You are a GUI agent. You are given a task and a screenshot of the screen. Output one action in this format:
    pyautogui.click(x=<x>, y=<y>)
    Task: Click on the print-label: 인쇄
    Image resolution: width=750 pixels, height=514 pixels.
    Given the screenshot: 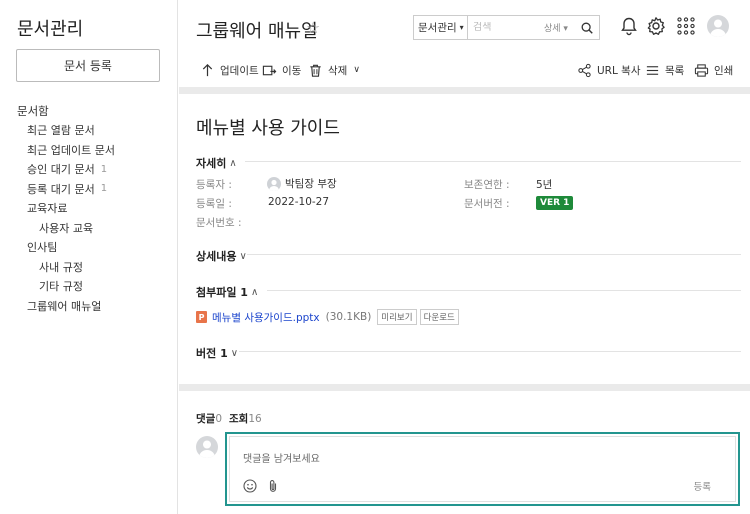 What is the action you would take?
    pyautogui.click(x=724, y=70)
    